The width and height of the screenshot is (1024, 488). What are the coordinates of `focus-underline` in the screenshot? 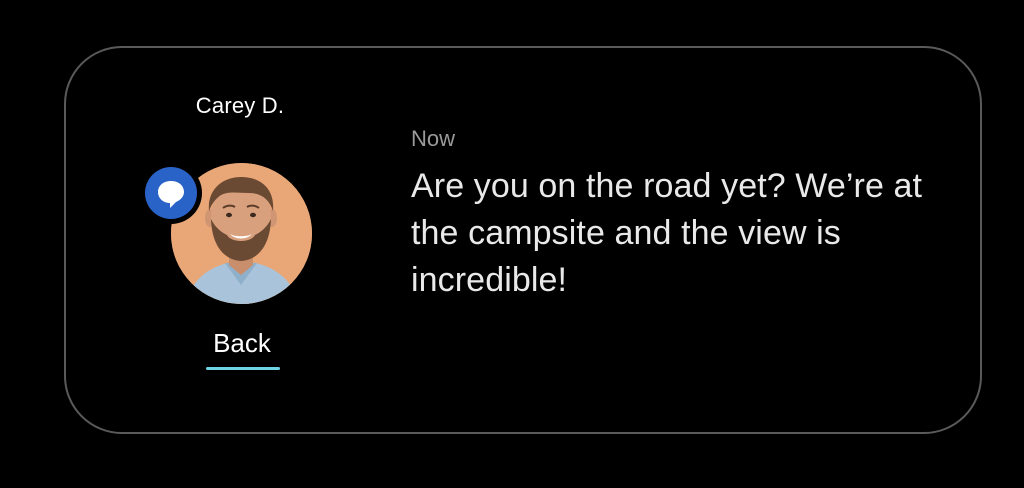 It's located at (243, 368).